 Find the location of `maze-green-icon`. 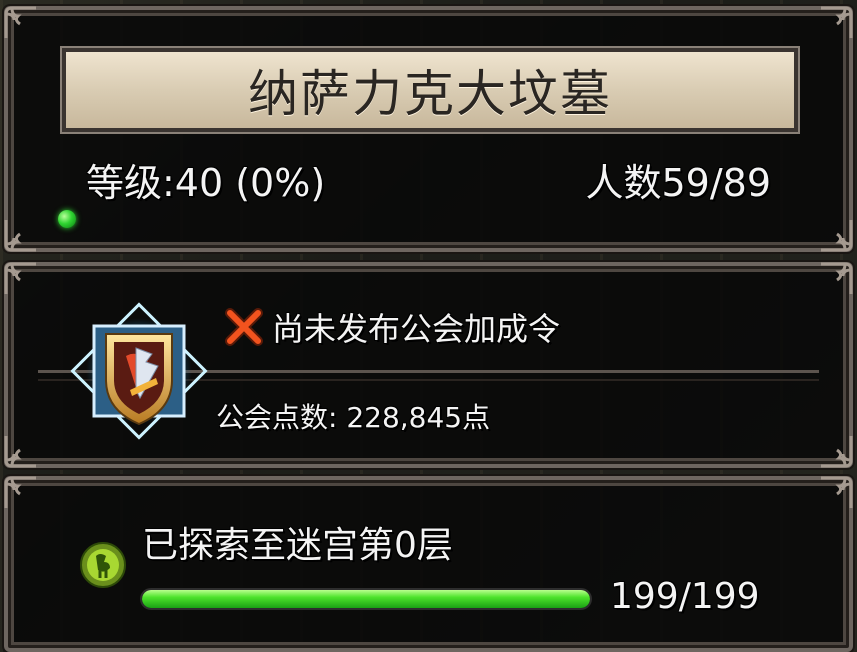

maze-green-icon is located at coordinates (103, 565).